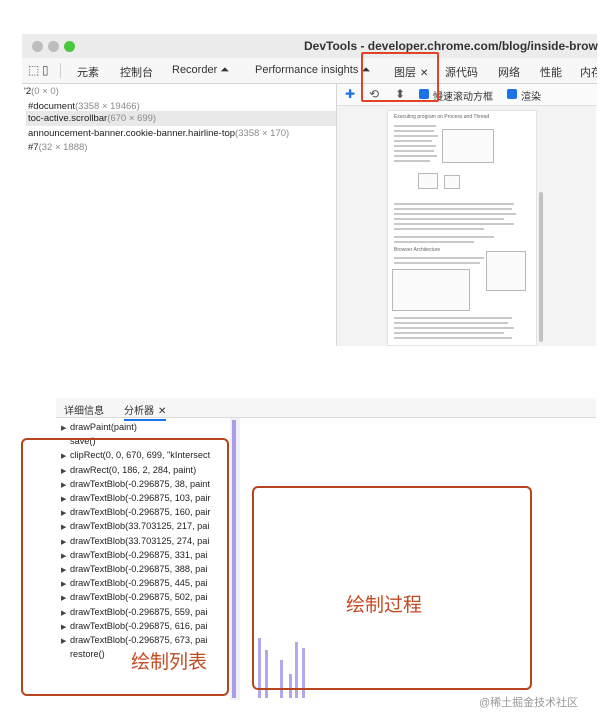  Describe the element at coordinates (384, 605) in the screenshot. I see `paint-process-label: 绘制过程` at that location.